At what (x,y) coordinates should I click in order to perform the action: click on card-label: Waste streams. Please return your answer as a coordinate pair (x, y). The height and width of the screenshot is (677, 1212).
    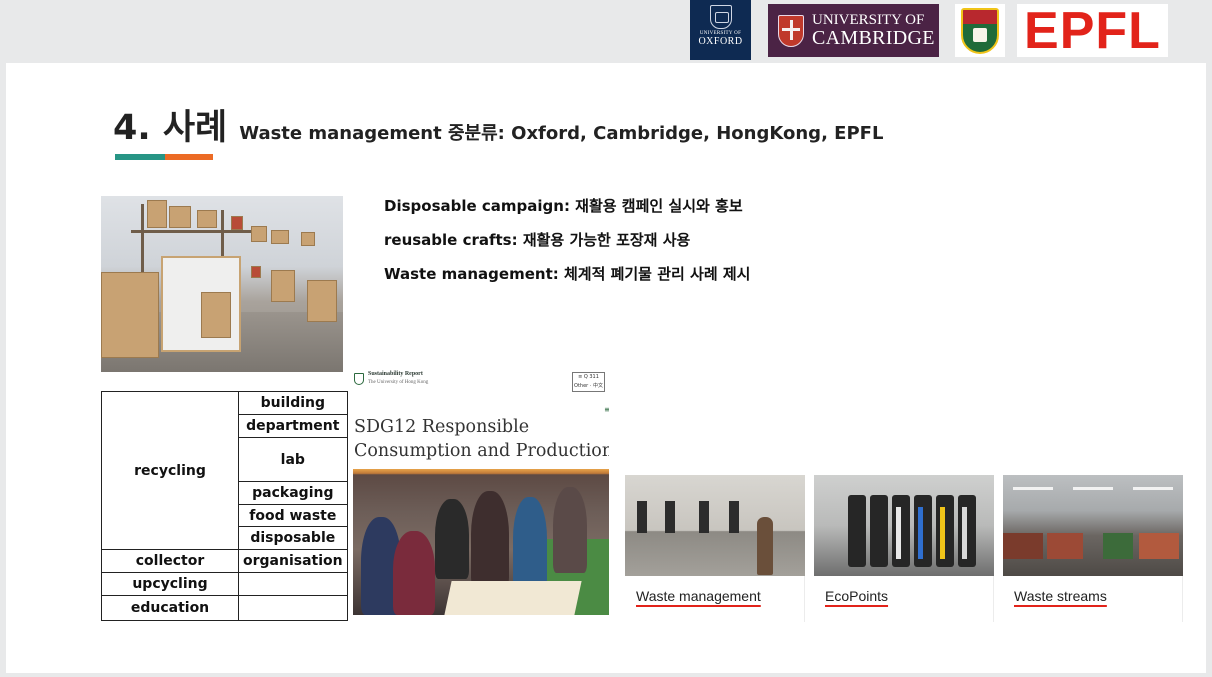
    Looking at the image, I should click on (1060, 596).